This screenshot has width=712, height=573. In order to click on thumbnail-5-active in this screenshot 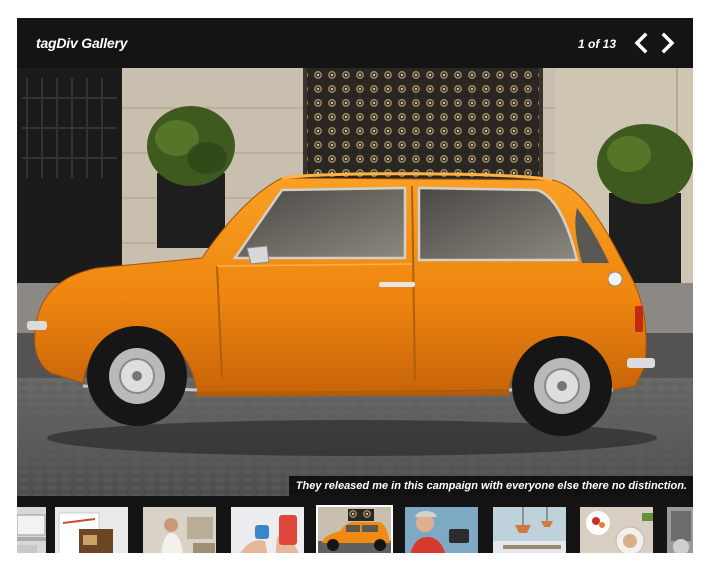, I will do `click(354, 529)`.